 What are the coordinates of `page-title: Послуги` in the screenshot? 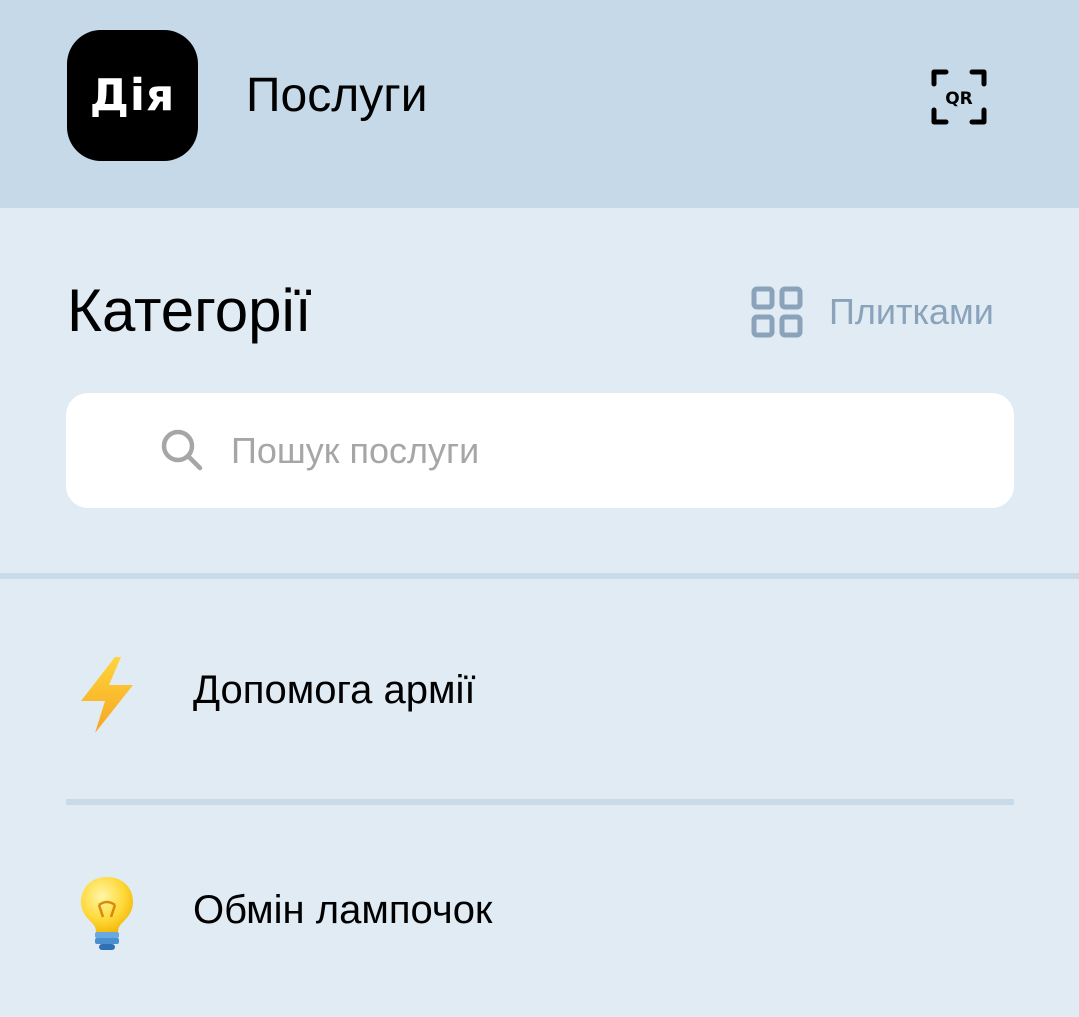 It's located at (337, 95).